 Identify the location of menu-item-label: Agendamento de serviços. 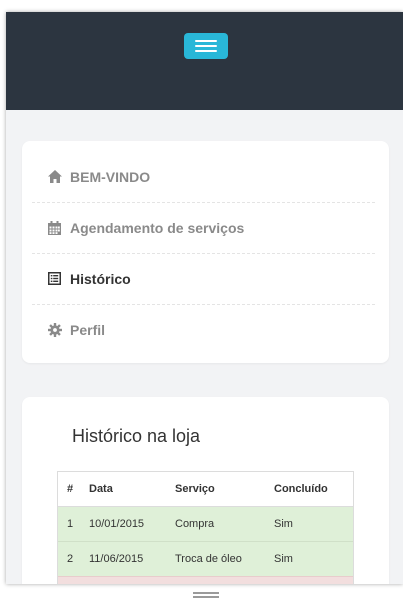
(157, 227).